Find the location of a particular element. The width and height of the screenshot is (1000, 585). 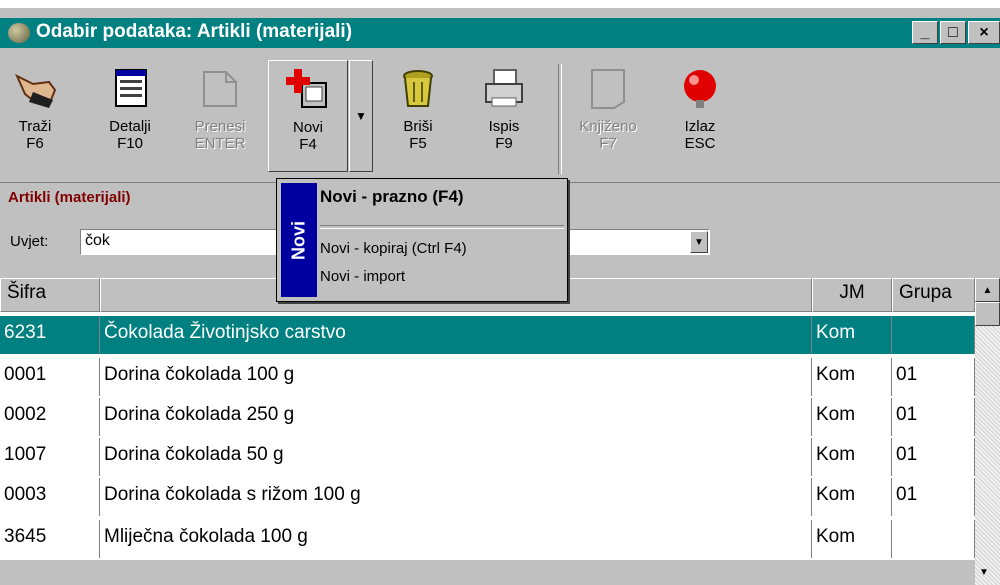

column-header-group: Grupa is located at coordinates (933, 295).